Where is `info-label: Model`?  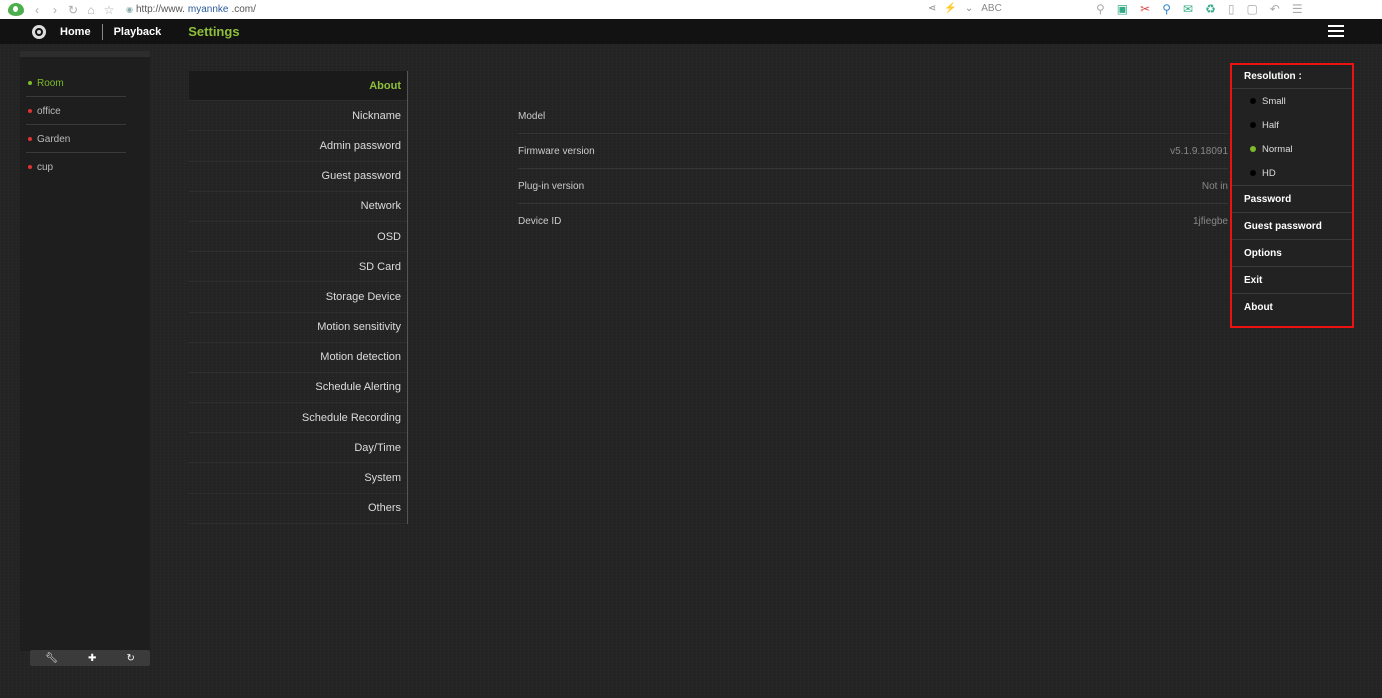
info-label: Model is located at coordinates (532, 116).